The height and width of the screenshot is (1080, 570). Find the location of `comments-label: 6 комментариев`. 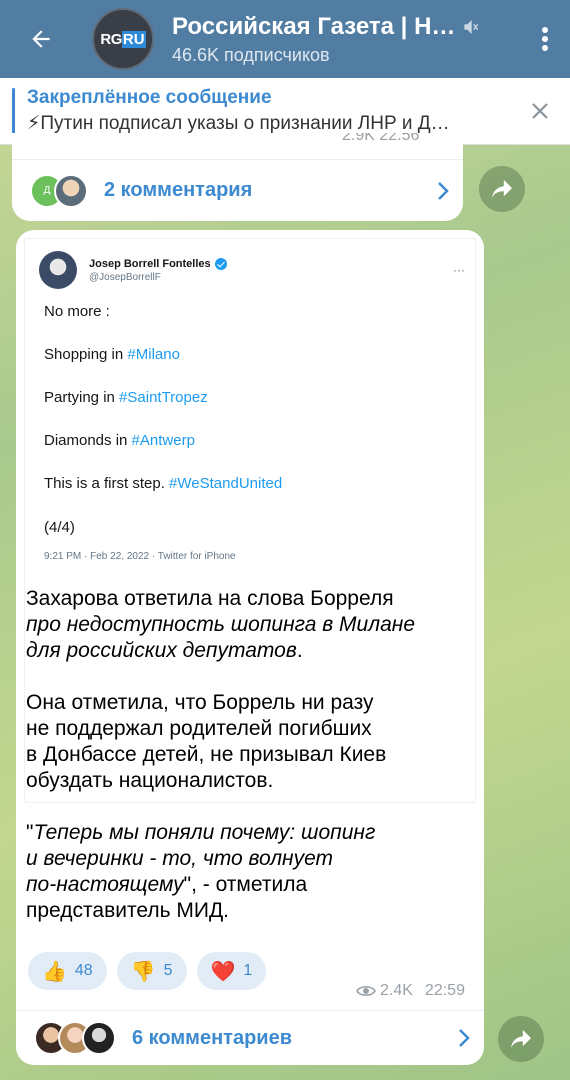

comments-label: 6 комментариев is located at coordinates (212, 1037).